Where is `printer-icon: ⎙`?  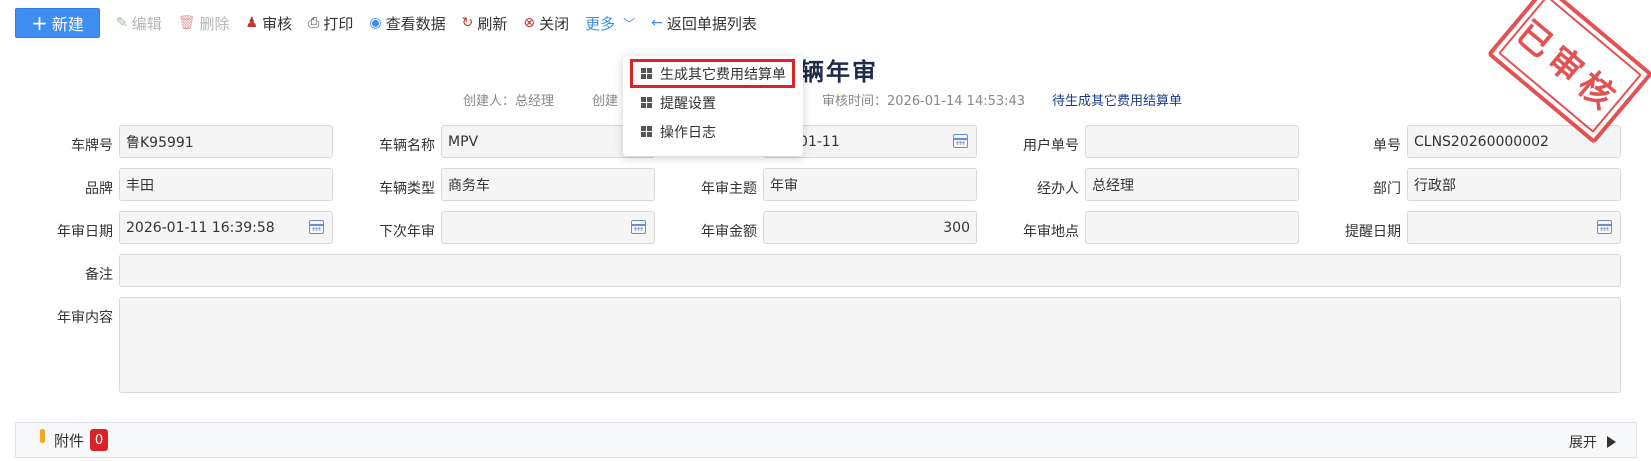
printer-icon: ⎙ is located at coordinates (314, 23).